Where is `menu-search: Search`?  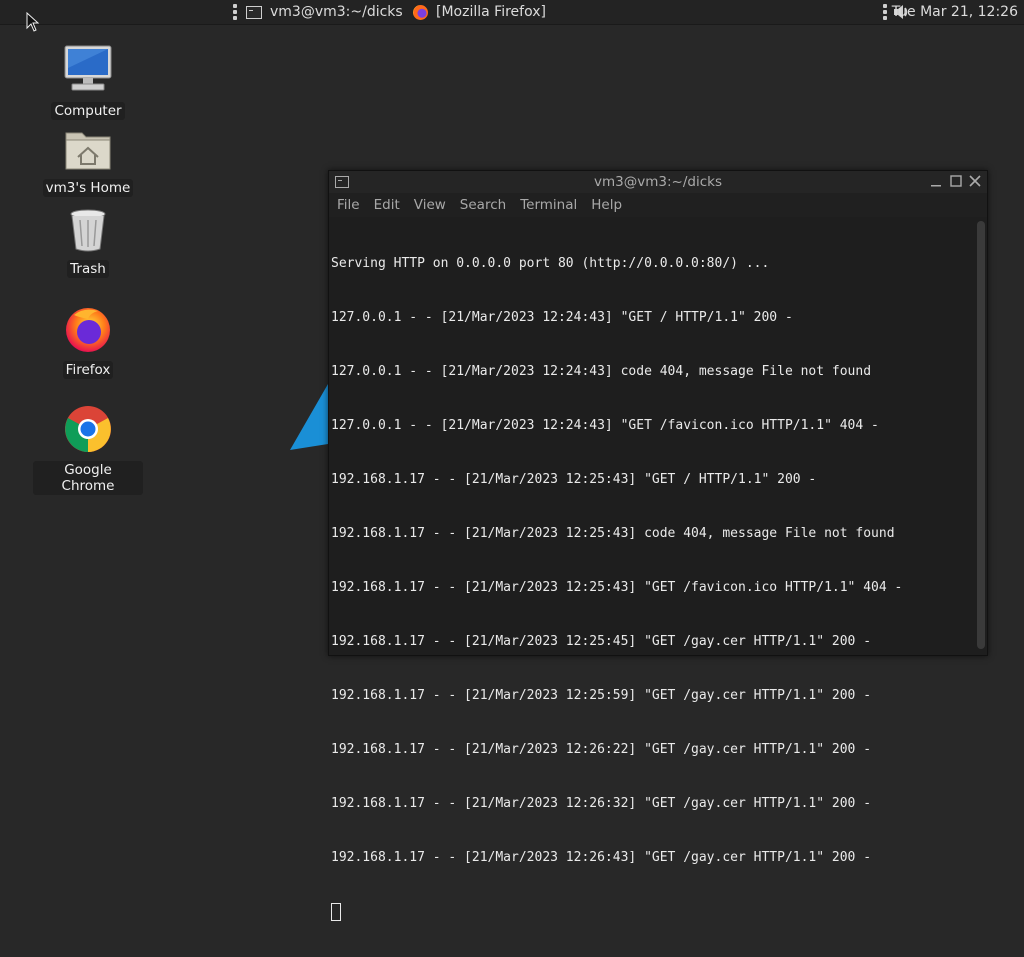 menu-search: Search is located at coordinates (483, 205).